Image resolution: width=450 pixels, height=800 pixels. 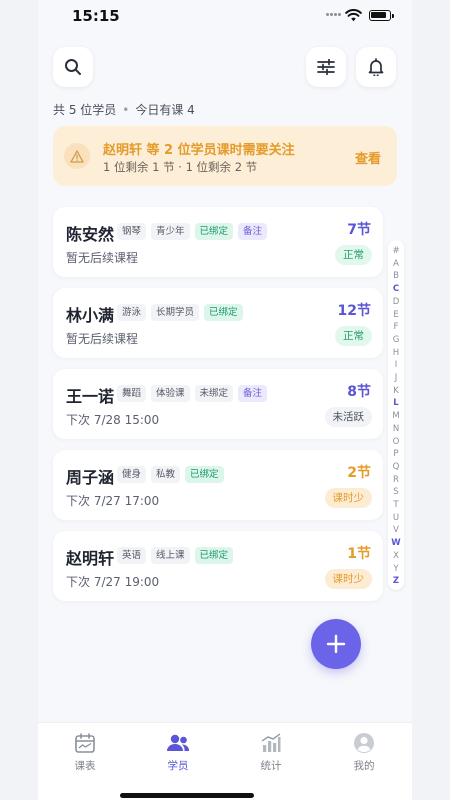 What do you see at coordinates (166, 474) in the screenshot?
I see `student-tag: 私教` at bounding box center [166, 474].